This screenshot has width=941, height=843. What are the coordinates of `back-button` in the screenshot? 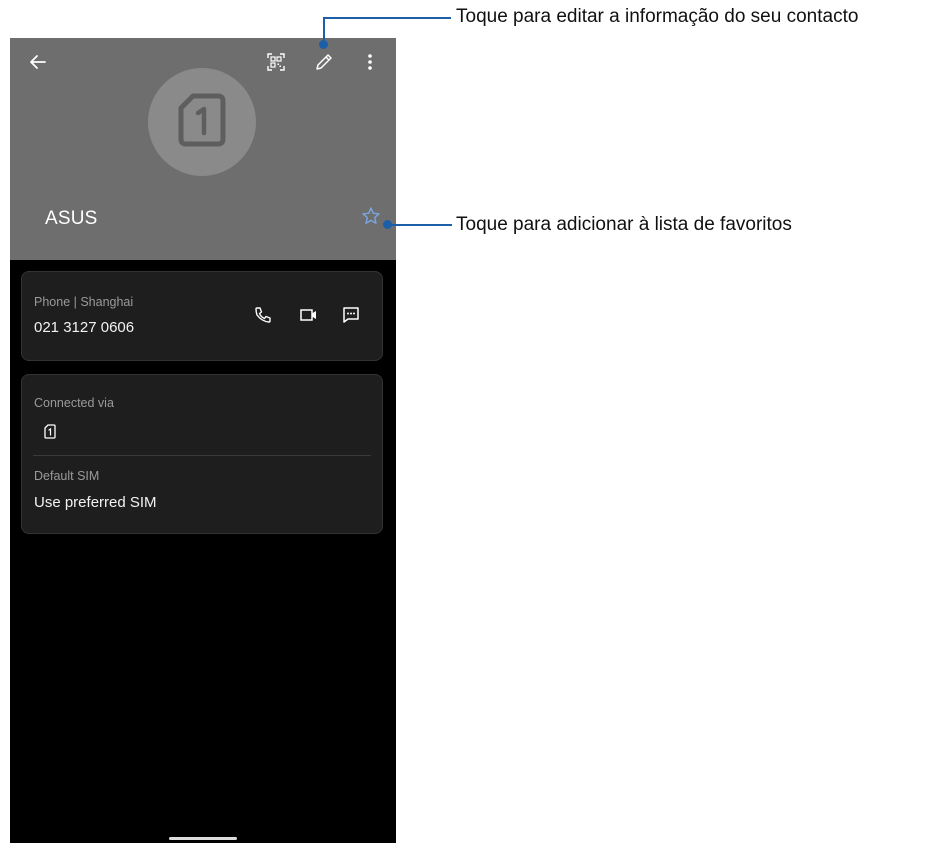 It's located at (38, 64).